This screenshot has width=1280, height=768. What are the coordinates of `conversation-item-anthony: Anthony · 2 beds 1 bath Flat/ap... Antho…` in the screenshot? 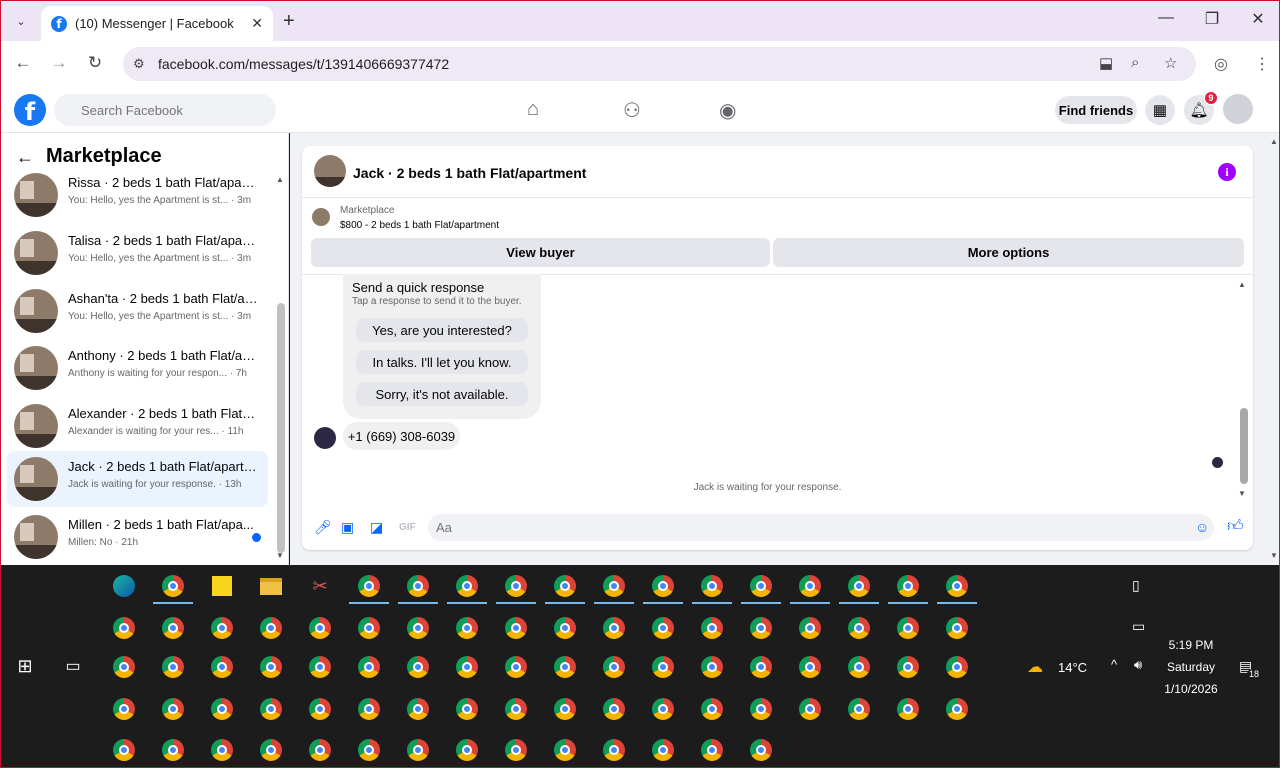 It's located at (137, 368).